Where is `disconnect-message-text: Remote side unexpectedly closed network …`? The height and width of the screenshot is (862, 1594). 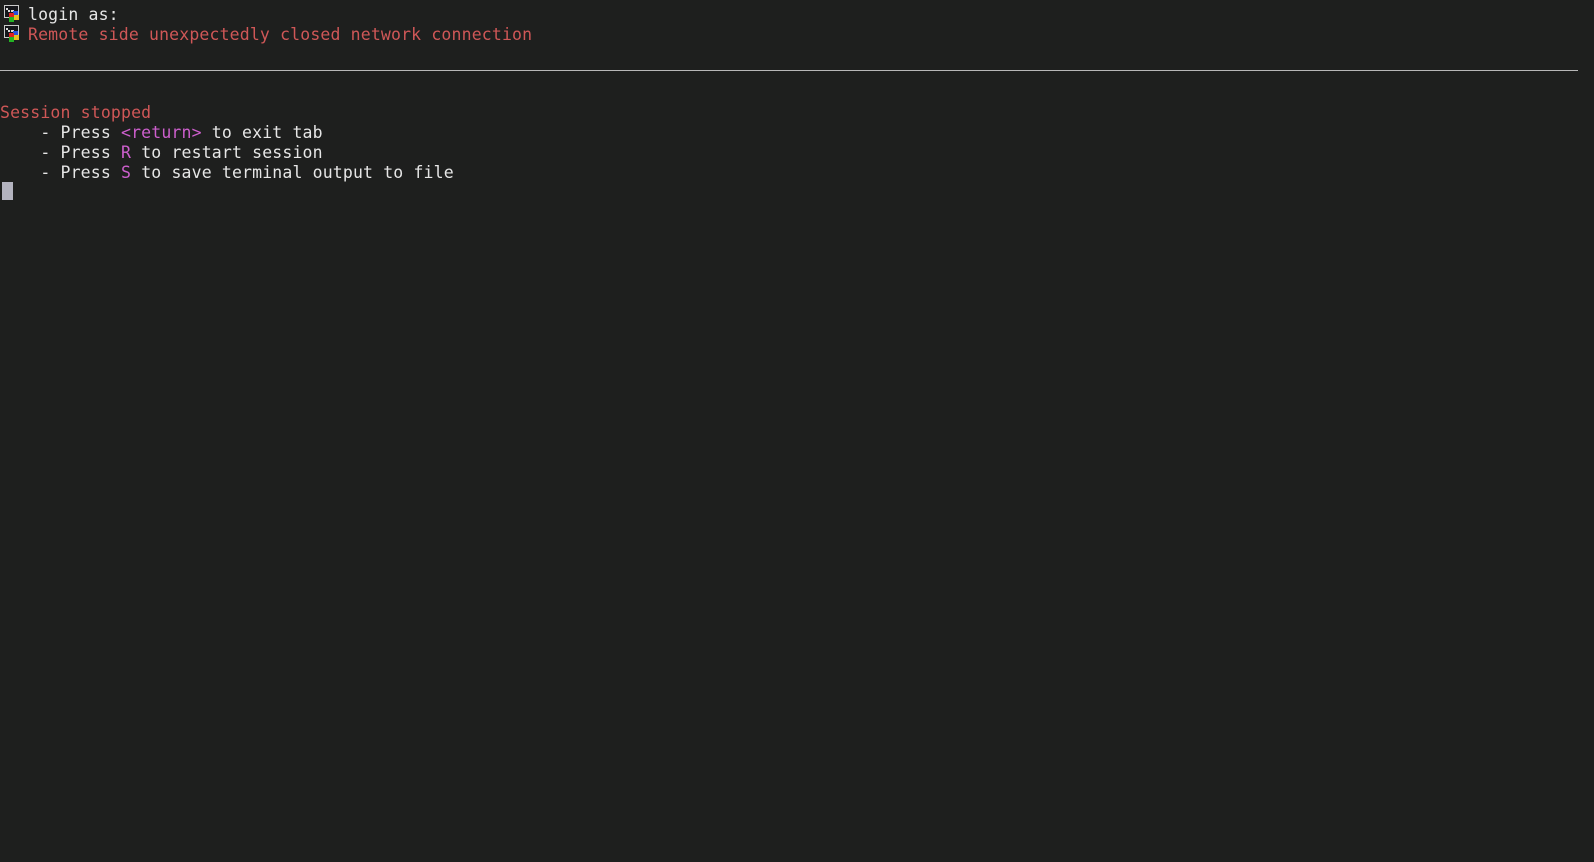 disconnect-message-text: Remote side unexpectedly closed network … is located at coordinates (280, 34).